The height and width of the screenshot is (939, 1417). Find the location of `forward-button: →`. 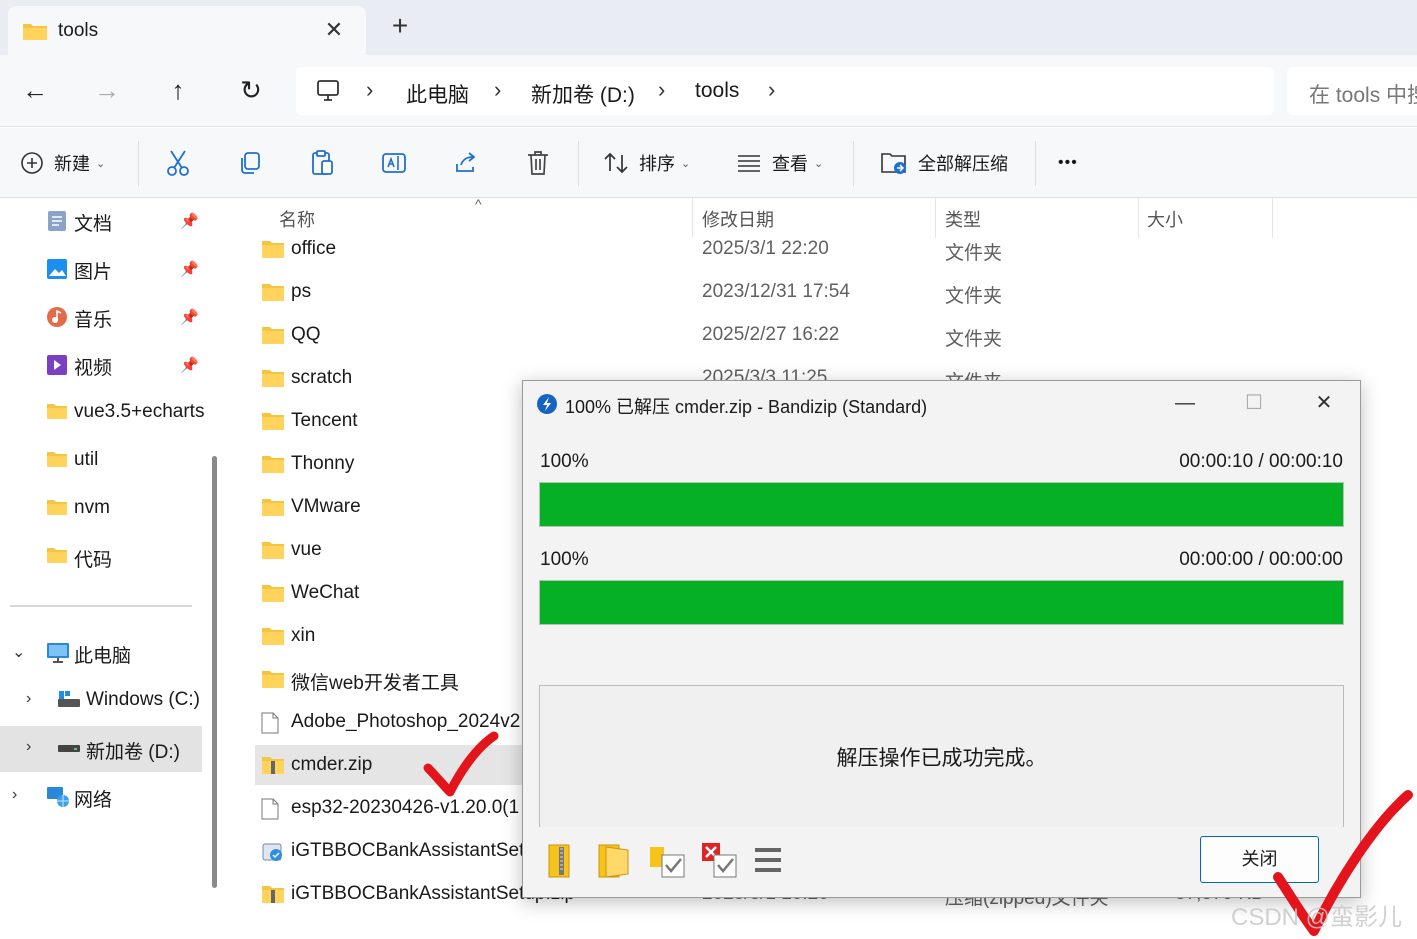

forward-button: → is located at coordinates (107, 90).